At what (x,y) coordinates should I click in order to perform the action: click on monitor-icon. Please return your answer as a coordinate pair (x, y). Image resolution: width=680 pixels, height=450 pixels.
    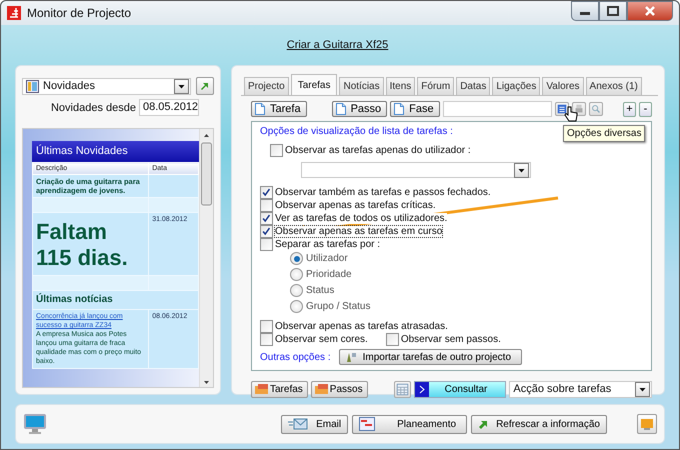
    Looking at the image, I should click on (35, 424).